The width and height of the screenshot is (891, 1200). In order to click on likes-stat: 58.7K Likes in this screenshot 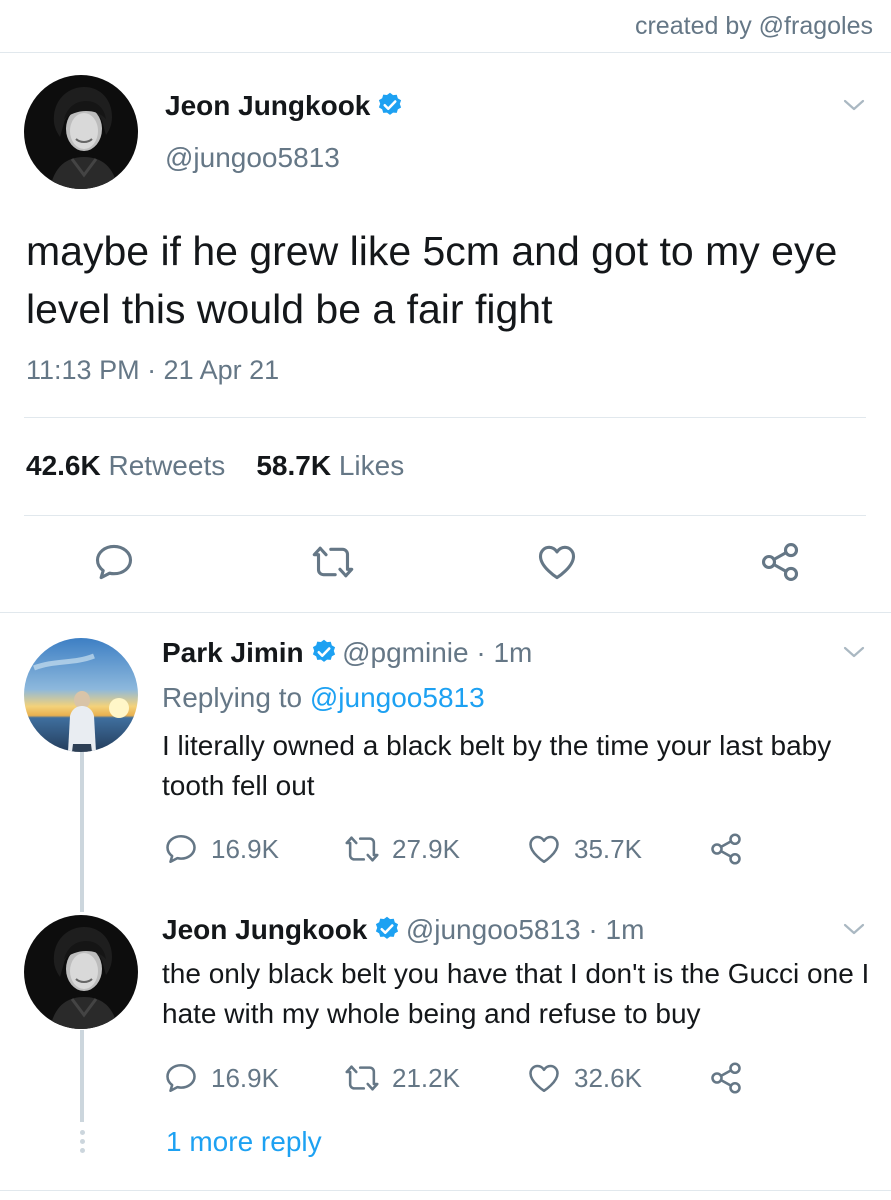, I will do `click(330, 465)`.